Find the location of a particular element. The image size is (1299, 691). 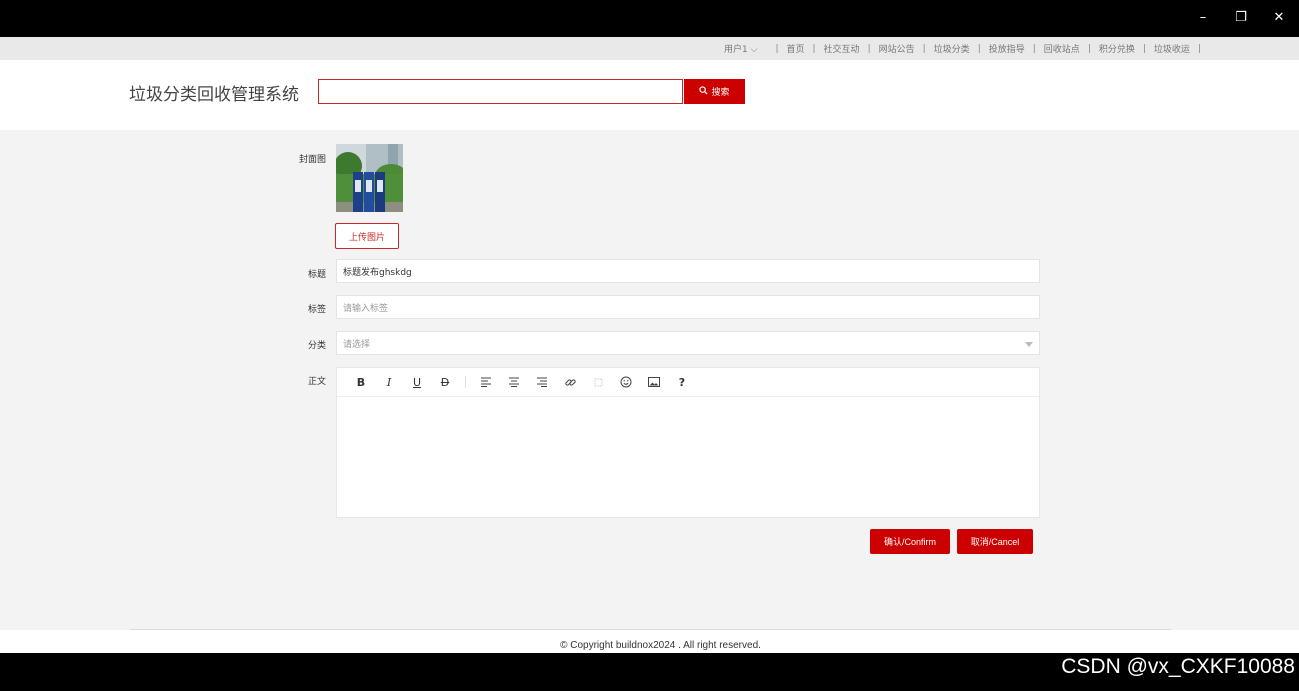

search-button: 搜索 is located at coordinates (714, 91).